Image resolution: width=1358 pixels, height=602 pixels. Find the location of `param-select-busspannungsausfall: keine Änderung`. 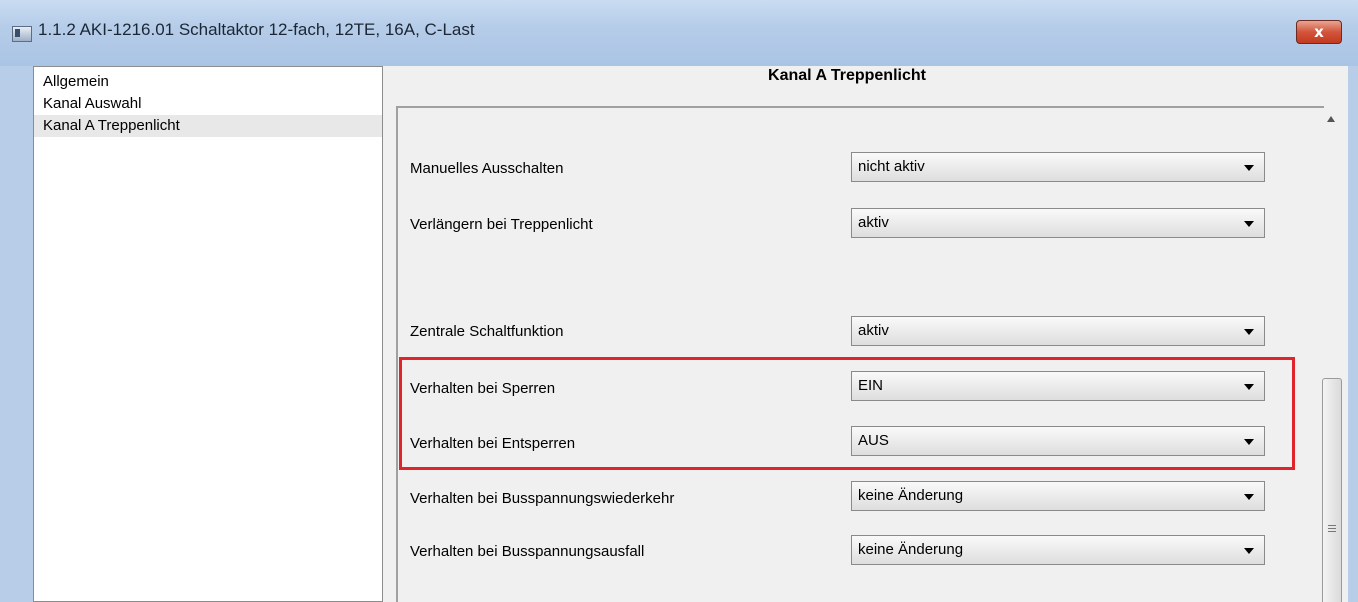

param-select-busspannungsausfall: keine Änderung is located at coordinates (1058, 550).